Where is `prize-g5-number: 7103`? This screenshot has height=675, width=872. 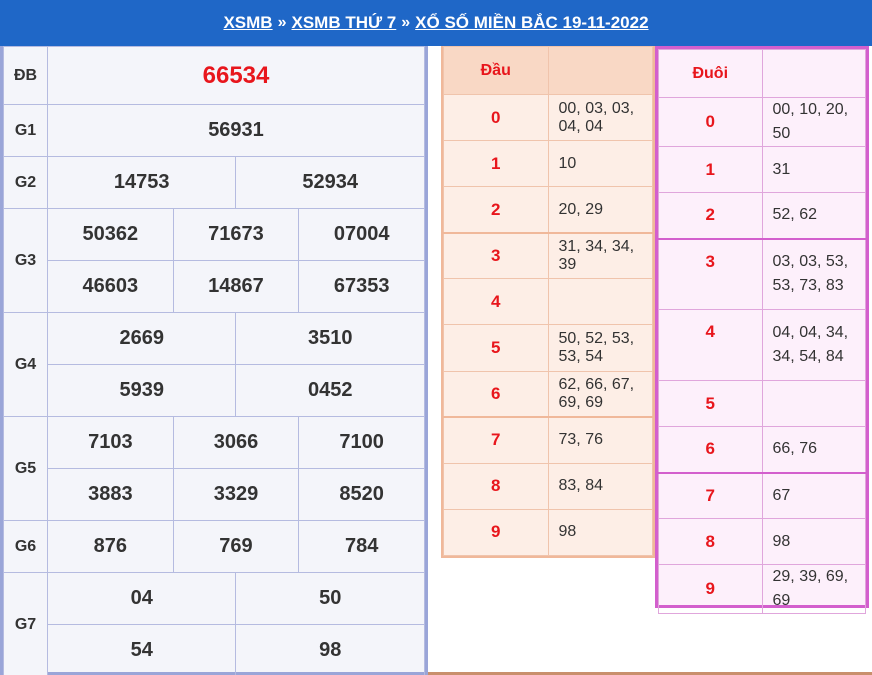 prize-g5-number: 7103 is located at coordinates (110, 442).